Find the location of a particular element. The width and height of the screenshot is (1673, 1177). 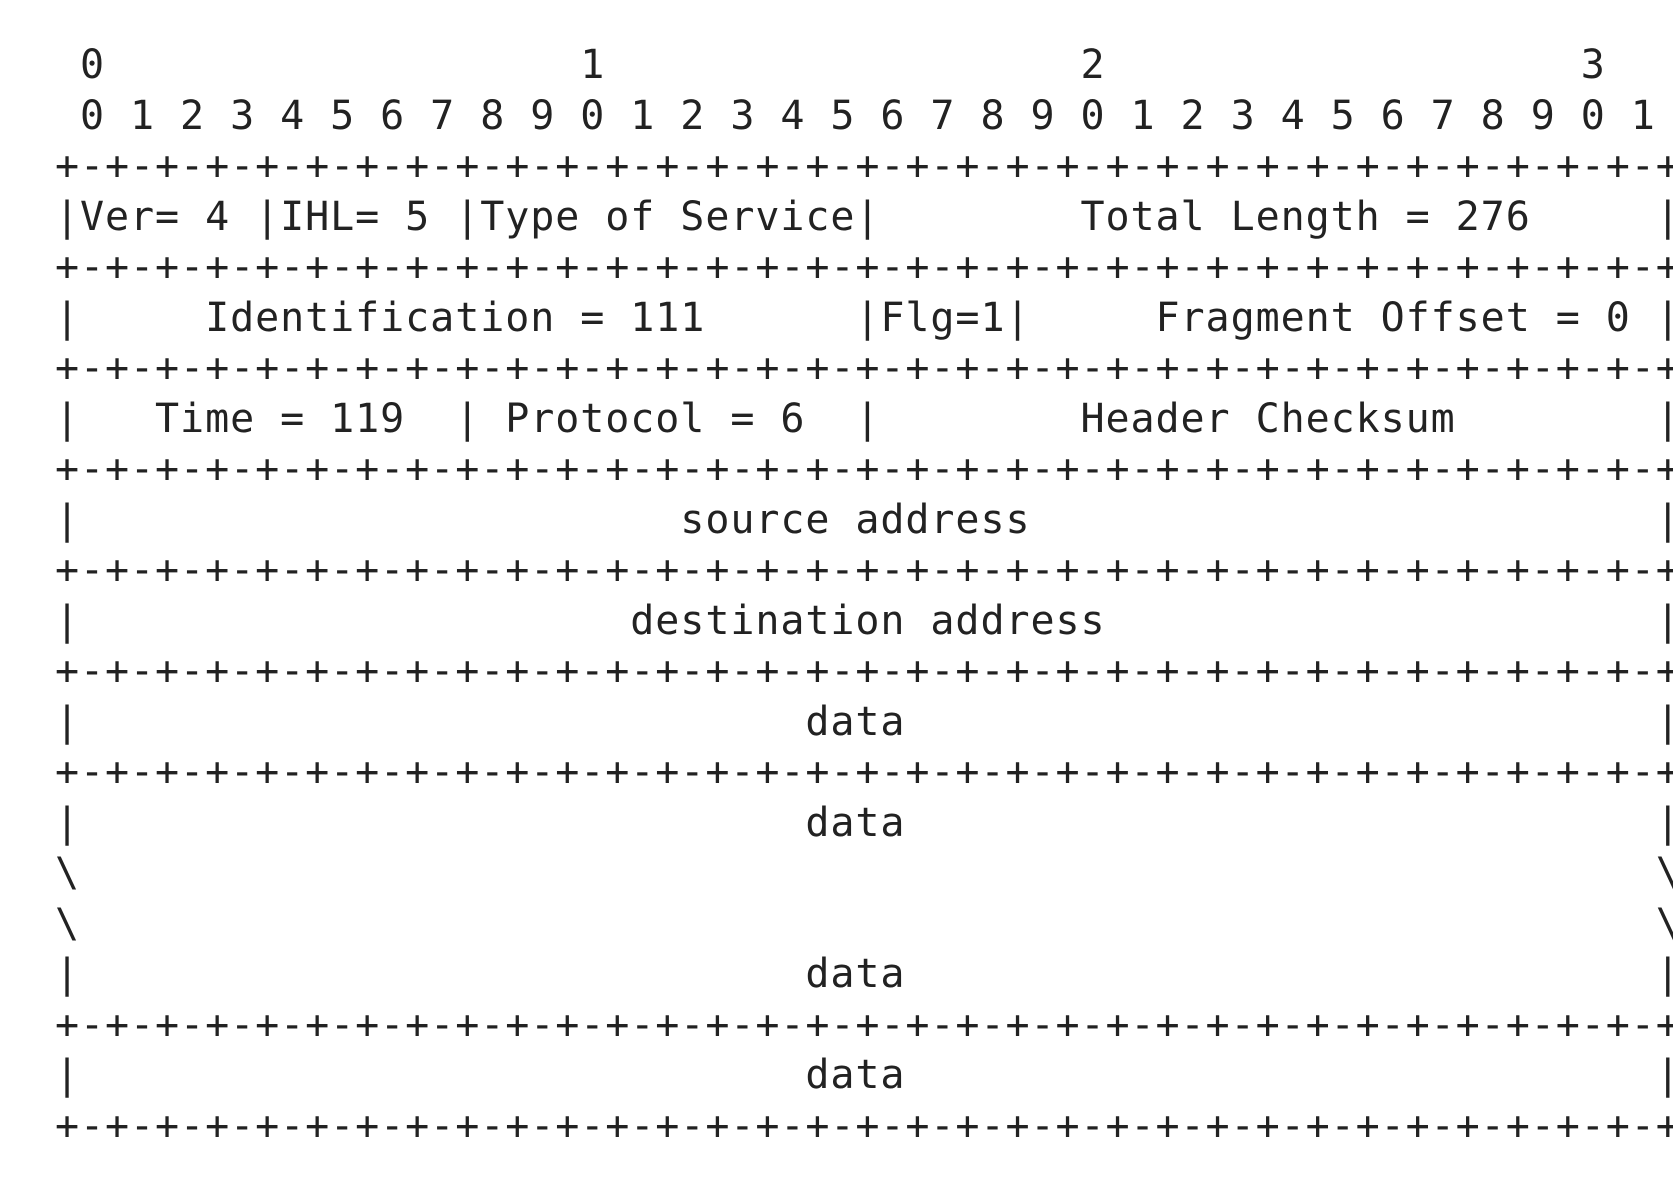

row-destination-address: | destination address | is located at coordinates (864, 620).